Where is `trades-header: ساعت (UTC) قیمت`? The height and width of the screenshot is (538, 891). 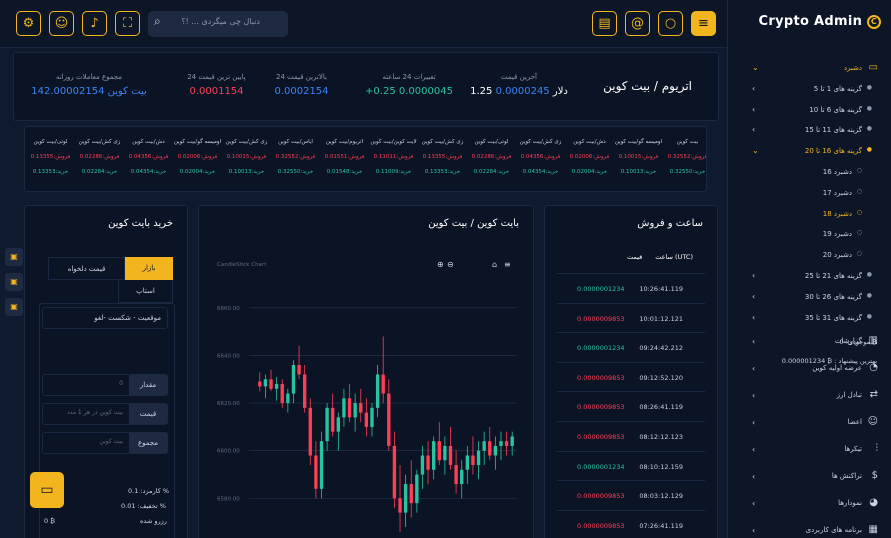 trades-header: ساعت (UTC) قیمت is located at coordinates (631, 260).